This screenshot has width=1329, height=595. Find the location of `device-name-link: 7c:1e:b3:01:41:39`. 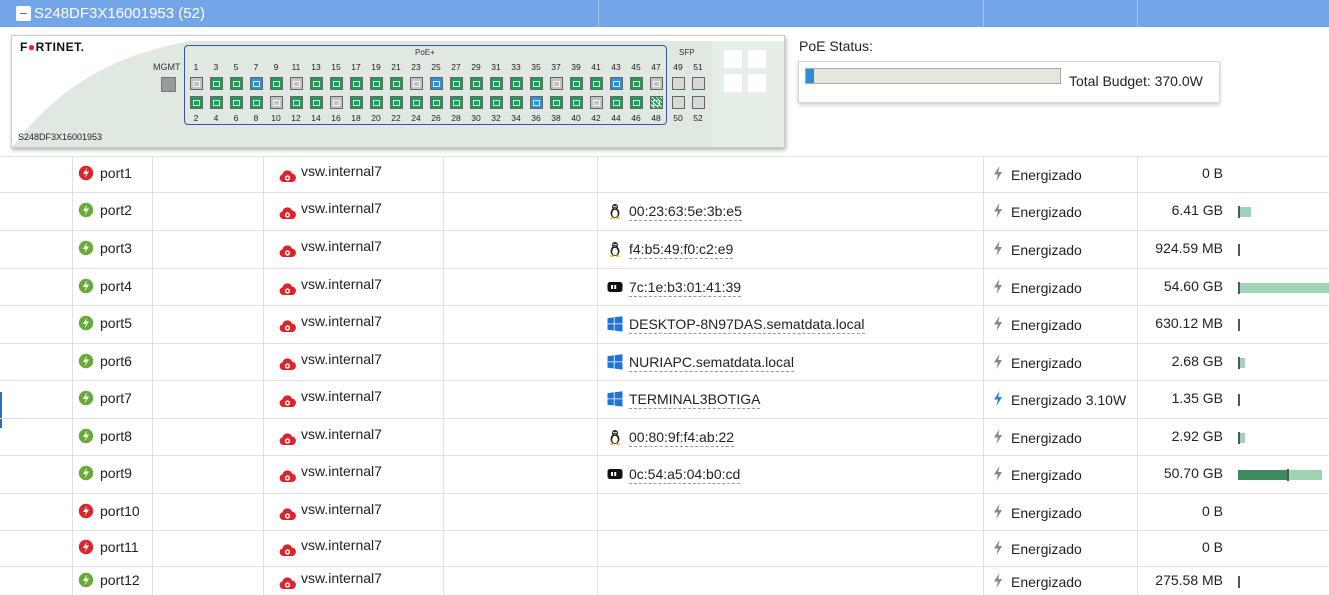

device-name-link: 7c:1e:b3:01:41:39 is located at coordinates (685, 288).